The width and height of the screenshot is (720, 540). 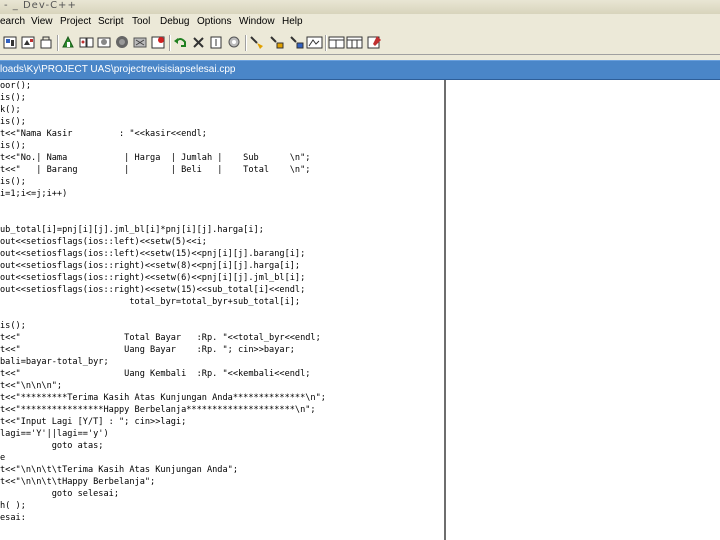 What do you see at coordinates (103, 134) in the screenshot?
I see `code-line: t<<"Nama Kasir : "<<kasir<<endl;` at bounding box center [103, 134].